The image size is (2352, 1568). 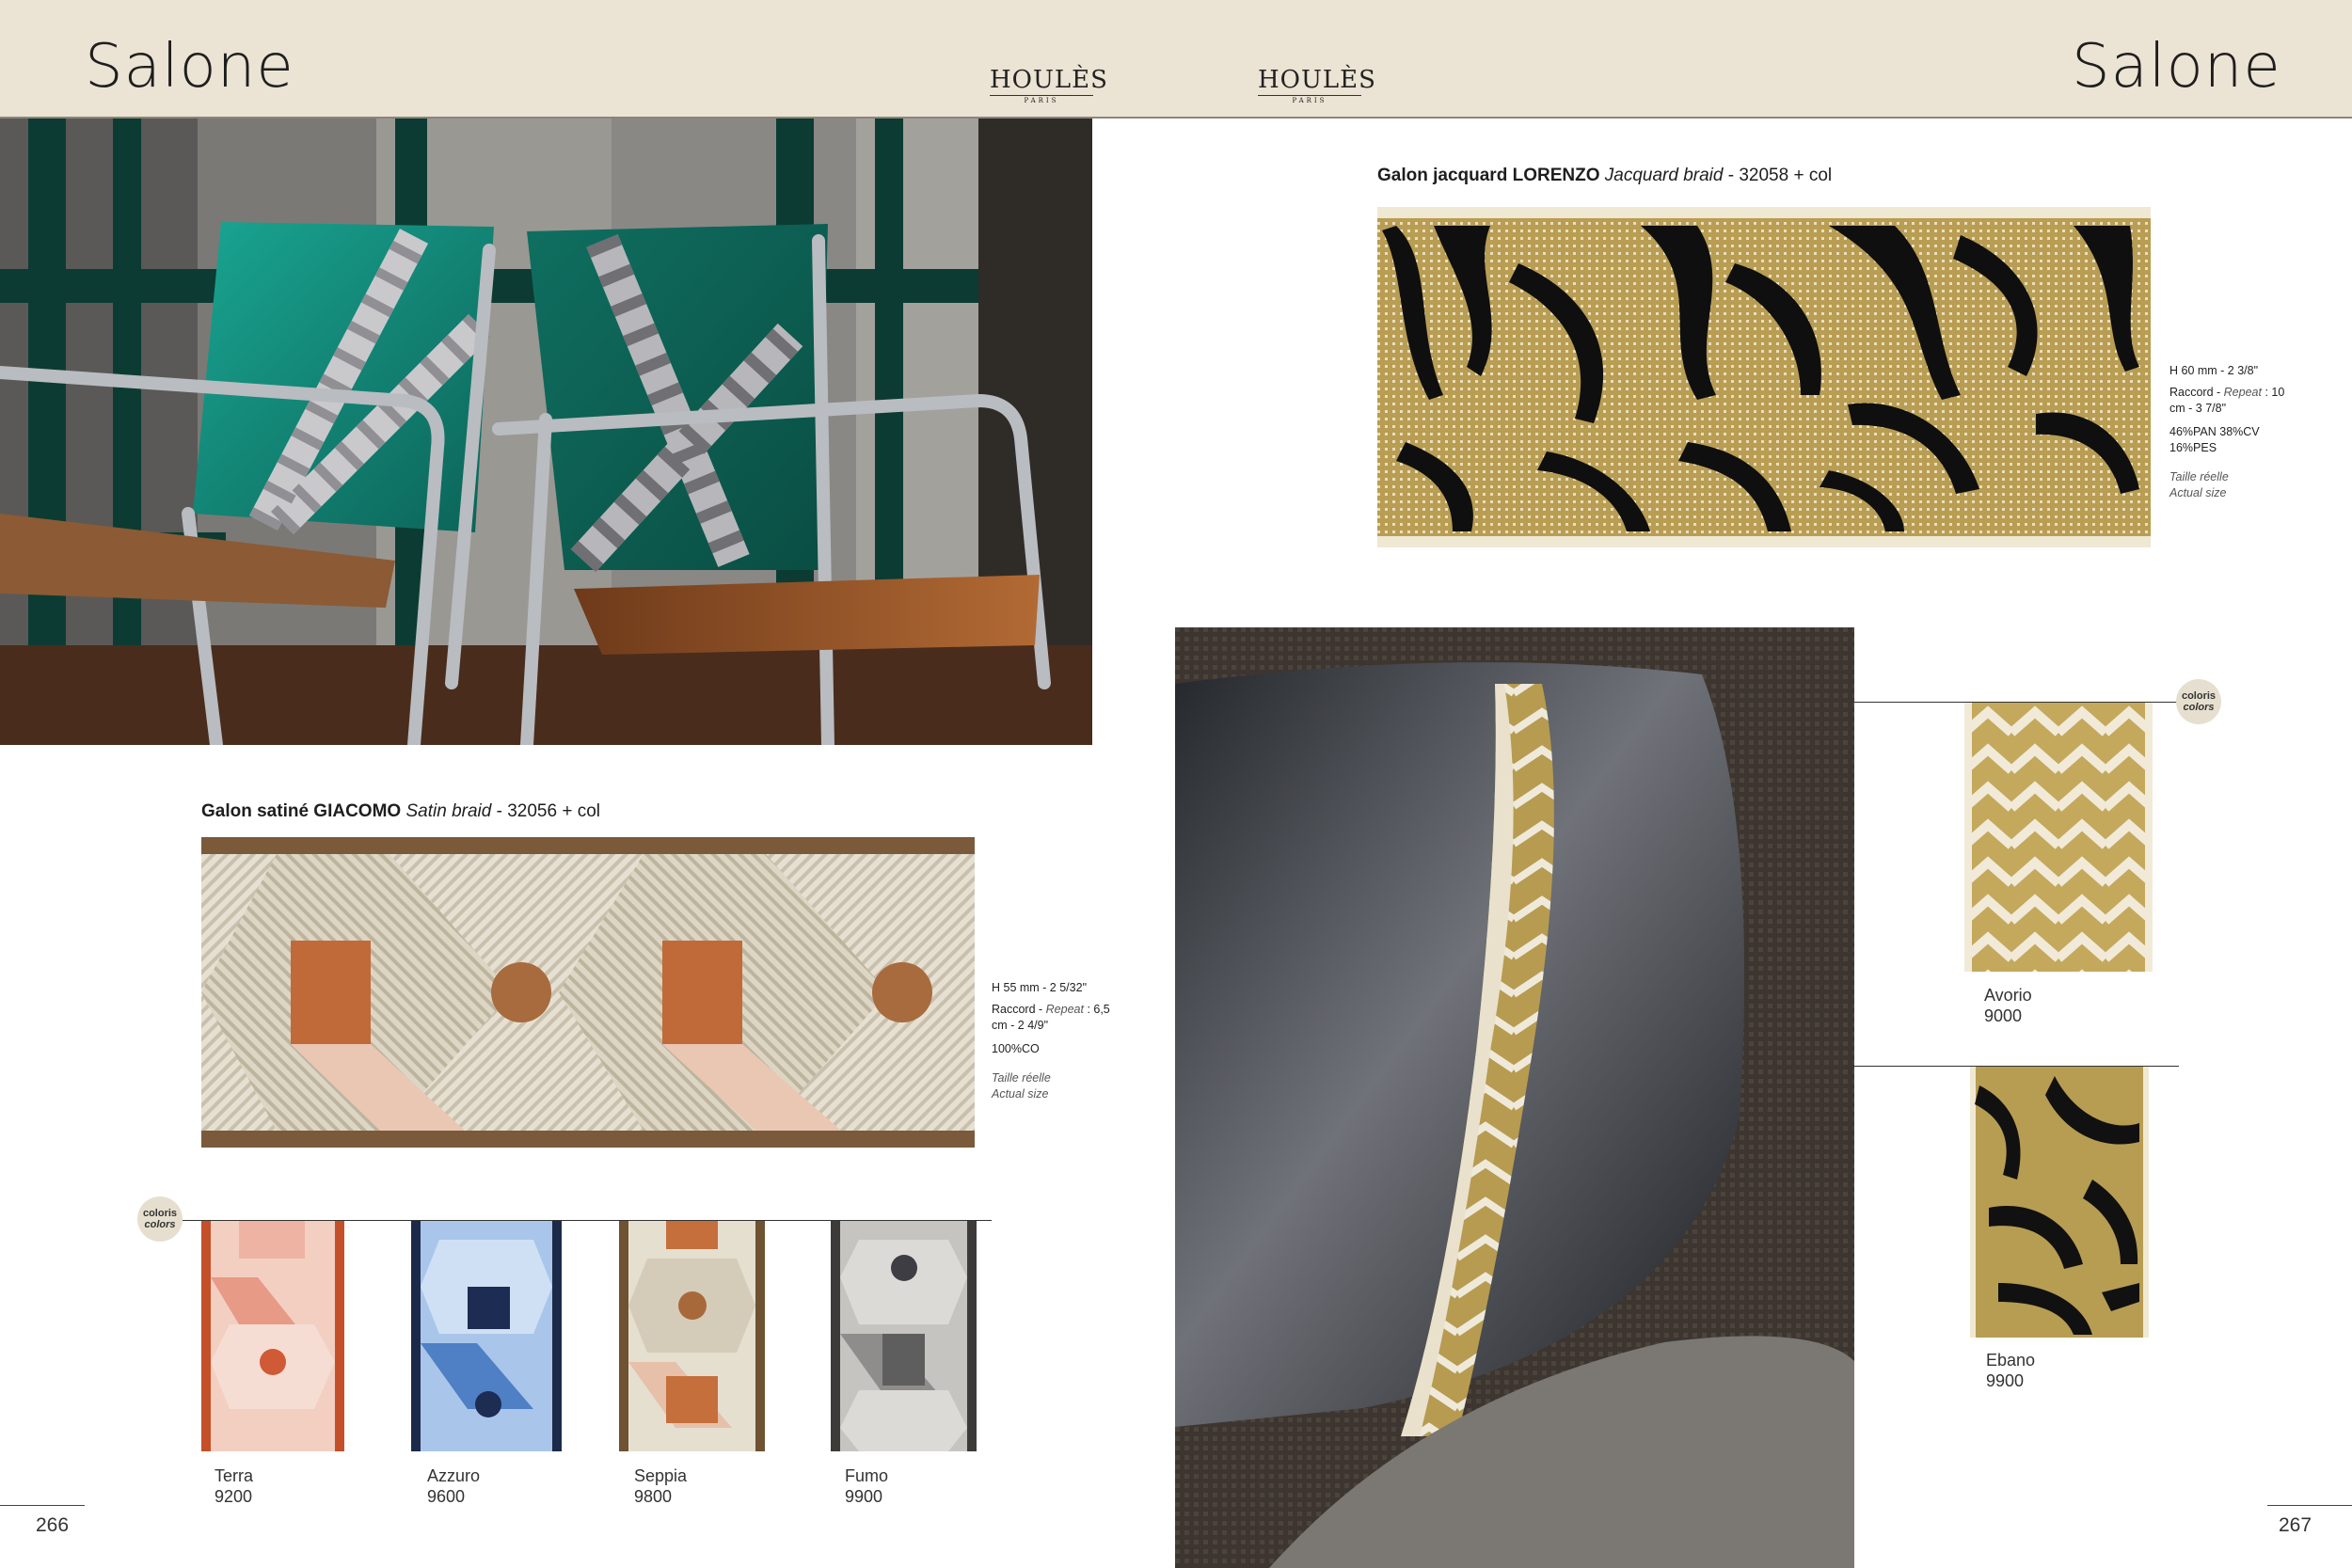 I want to click on colors-badge-left: coloris colors, so click(x=160, y=1219).